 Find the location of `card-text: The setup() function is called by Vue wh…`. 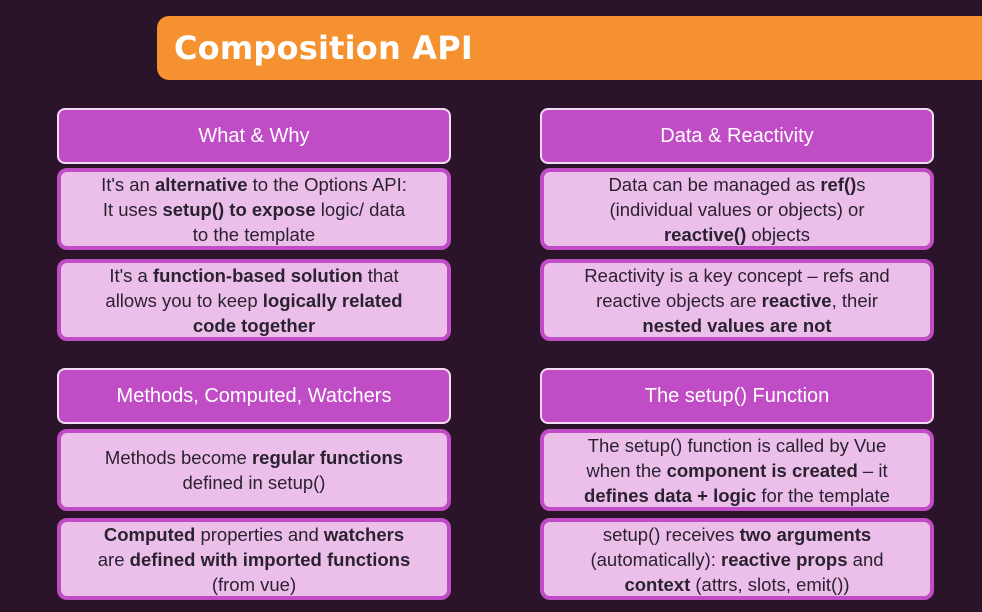

card-text: The setup() function is called by Vue wh… is located at coordinates (737, 470).